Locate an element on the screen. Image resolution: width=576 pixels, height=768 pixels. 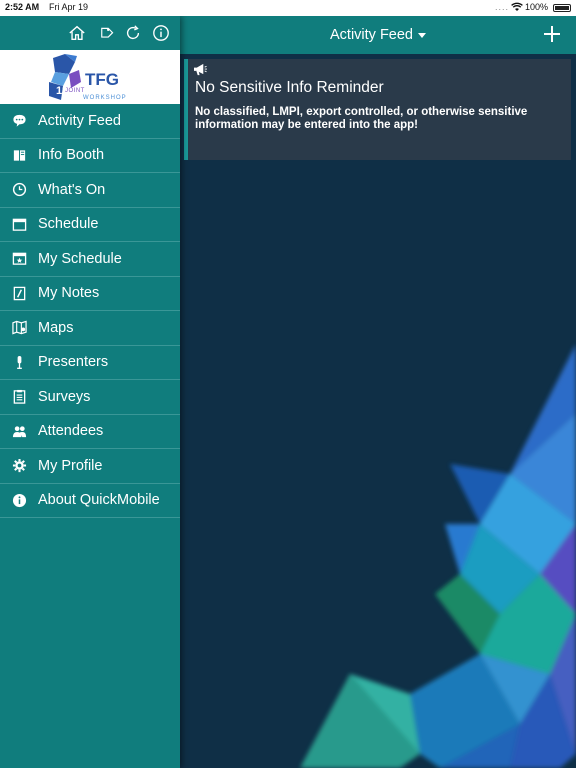
plus-icon is located at coordinates (552, 34).